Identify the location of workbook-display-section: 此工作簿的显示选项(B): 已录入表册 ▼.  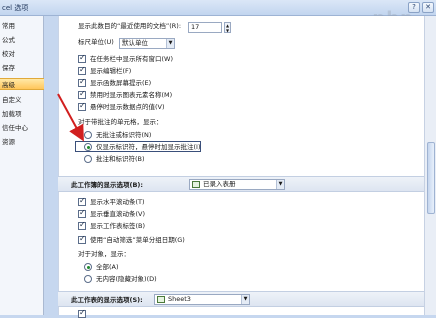
(241, 184).